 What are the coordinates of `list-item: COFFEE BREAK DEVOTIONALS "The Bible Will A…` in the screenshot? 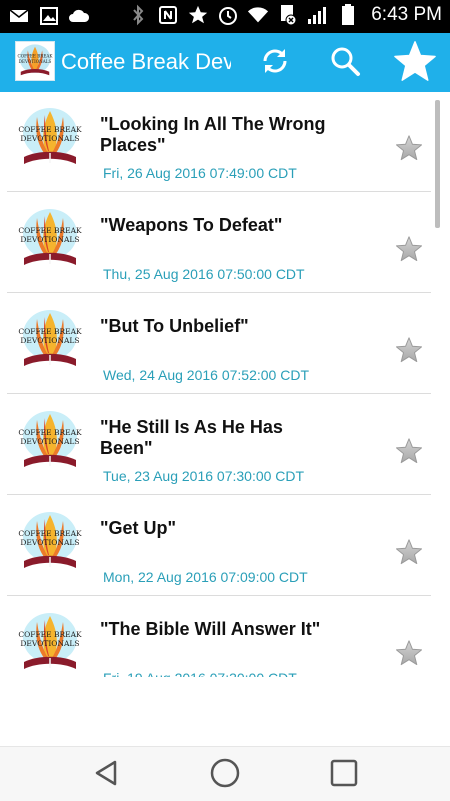 It's located at (219, 637).